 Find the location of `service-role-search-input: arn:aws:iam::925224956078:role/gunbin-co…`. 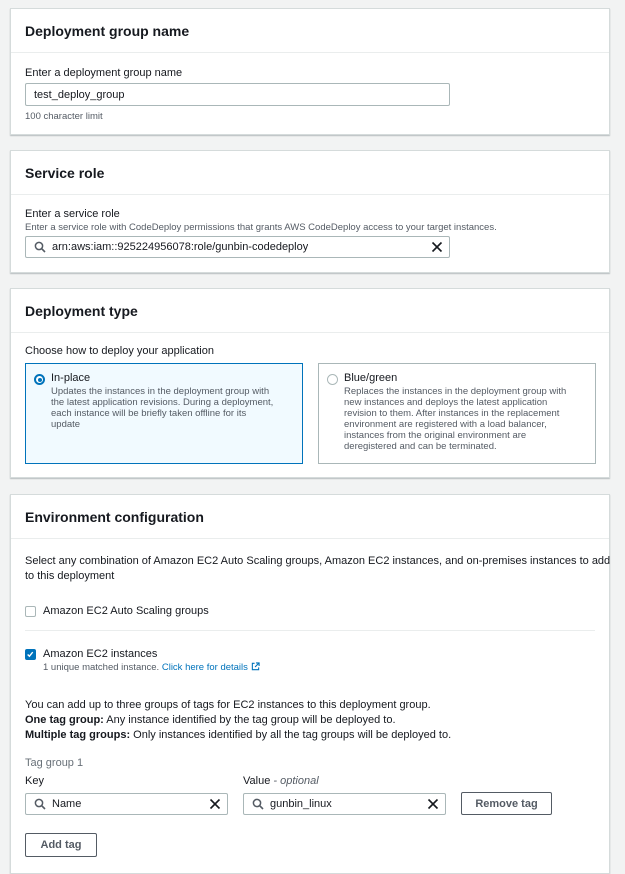

service-role-search-input: arn:aws:iam::925224956078:role/gunbin-co… is located at coordinates (237, 247).